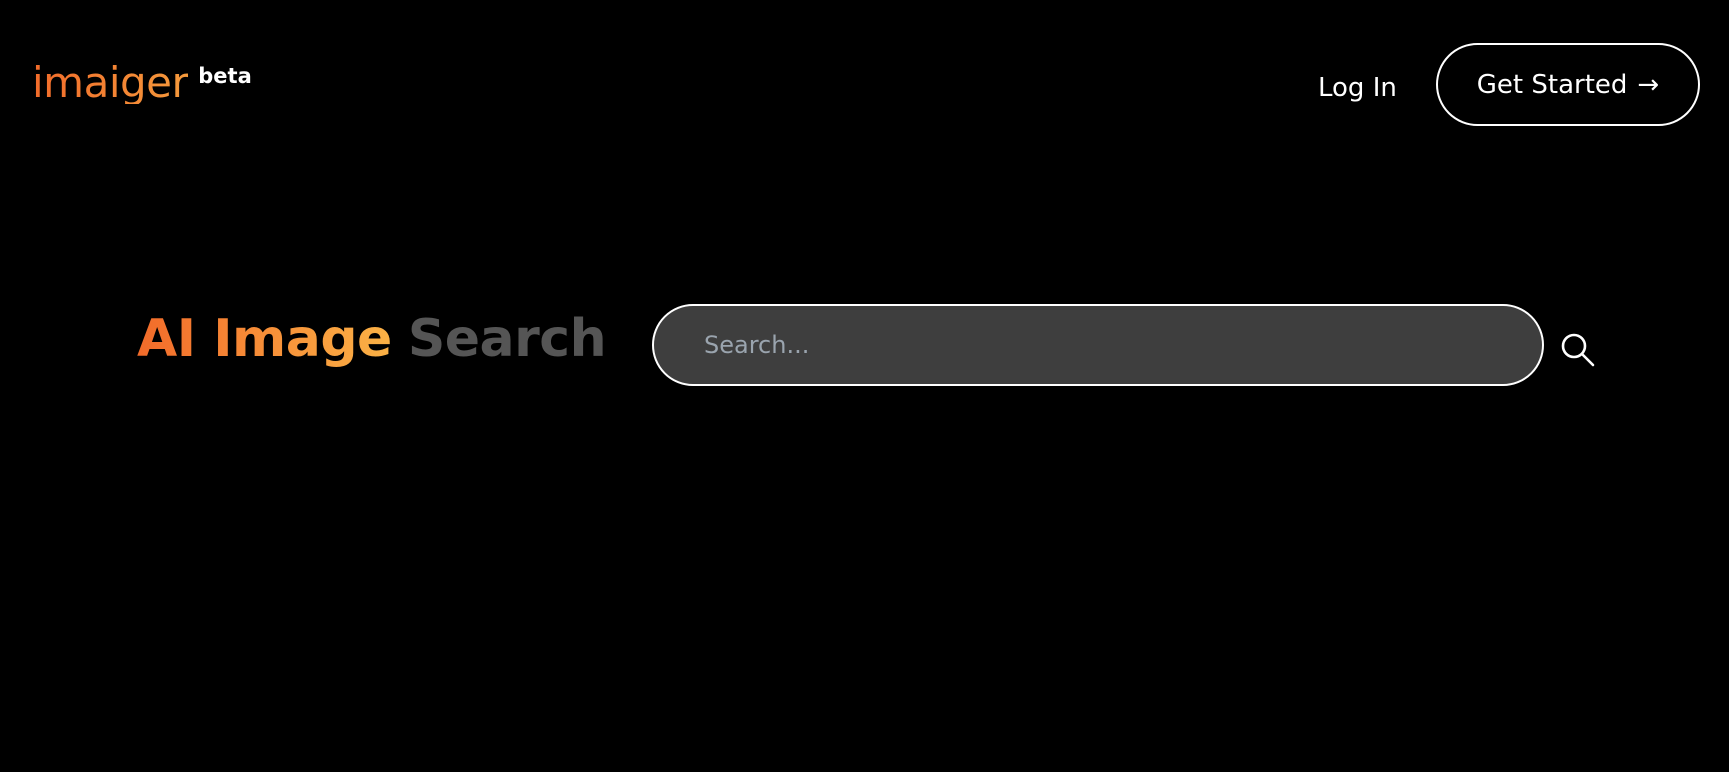  What do you see at coordinates (264, 339) in the screenshot?
I see `title-accent: AI Image` at bounding box center [264, 339].